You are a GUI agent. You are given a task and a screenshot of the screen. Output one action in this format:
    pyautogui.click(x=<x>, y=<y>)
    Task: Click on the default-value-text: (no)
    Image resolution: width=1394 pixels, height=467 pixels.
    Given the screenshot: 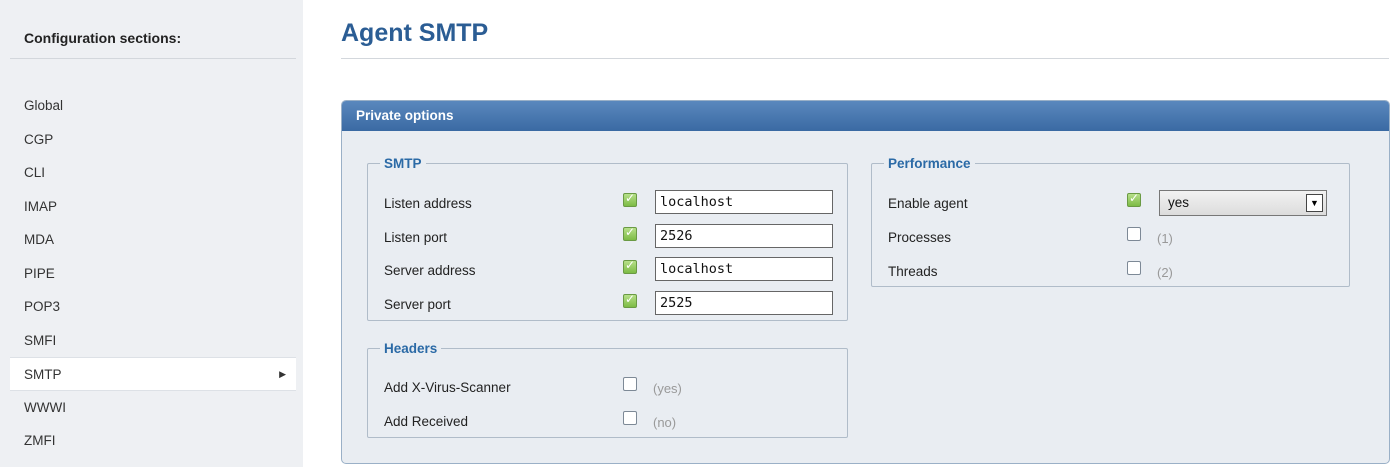 What is the action you would take?
    pyautogui.click(x=665, y=422)
    